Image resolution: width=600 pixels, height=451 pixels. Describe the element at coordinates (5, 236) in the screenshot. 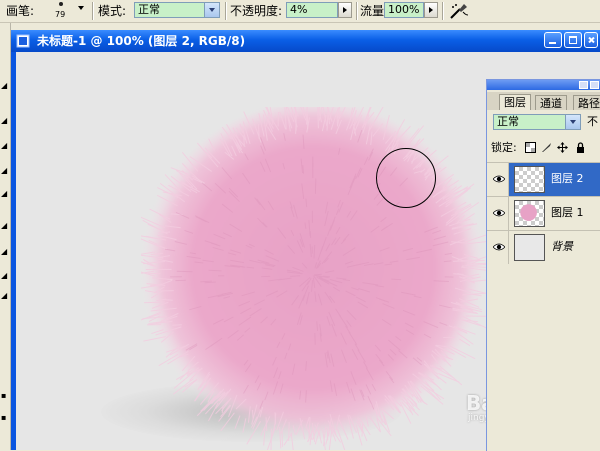

I see `toolbox: ◢ ◢ ◢ ◢ ◢ ◢ ◢ ◢ ◢ ▪ ▪` at that location.